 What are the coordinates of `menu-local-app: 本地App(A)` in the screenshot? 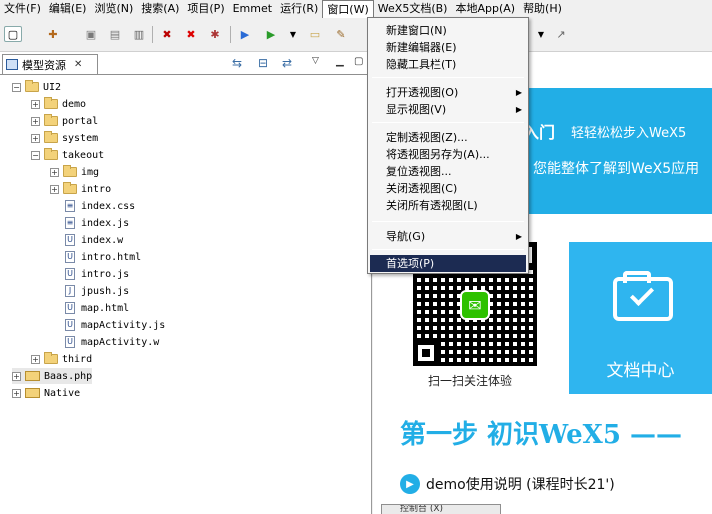 It's located at (485, 9).